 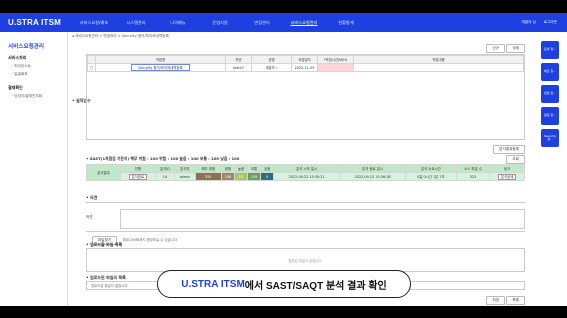 What do you see at coordinates (305, 149) in the screenshot?
I see `sast-button-bar: 분석결과등록` at bounding box center [305, 149].